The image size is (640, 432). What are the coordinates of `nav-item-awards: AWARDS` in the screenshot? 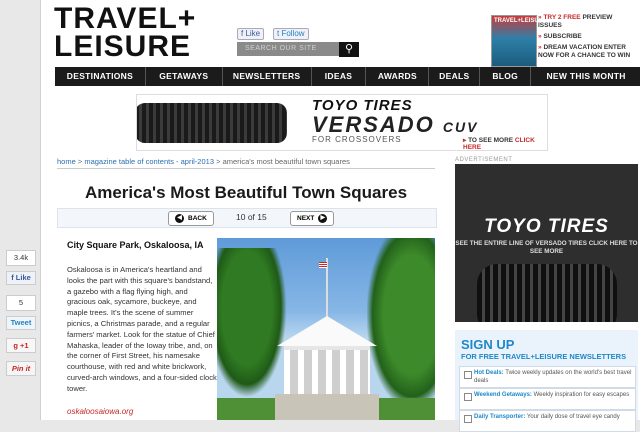 It's located at (398, 76).